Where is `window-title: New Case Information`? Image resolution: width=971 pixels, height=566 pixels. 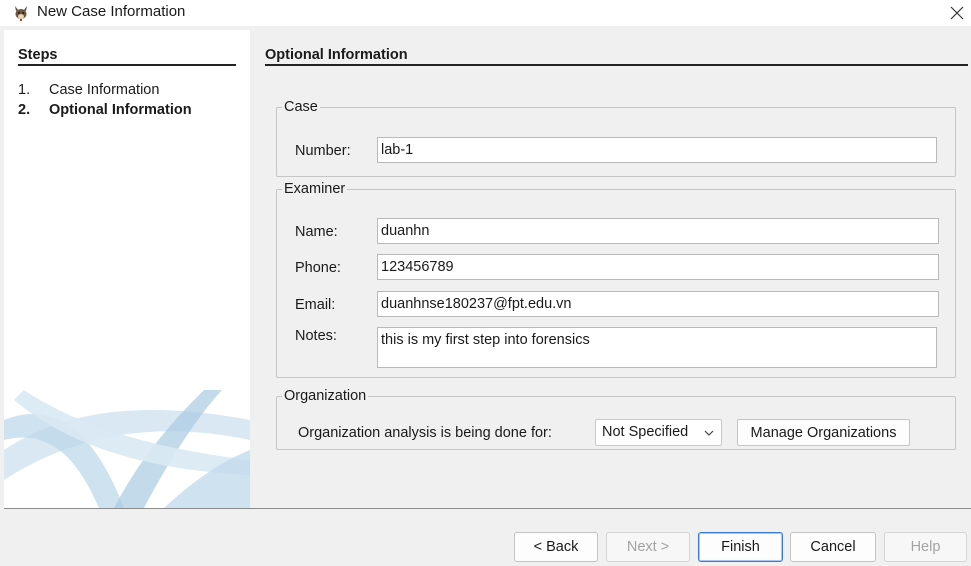
window-title: New Case Information is located at coordinates (111, 11).